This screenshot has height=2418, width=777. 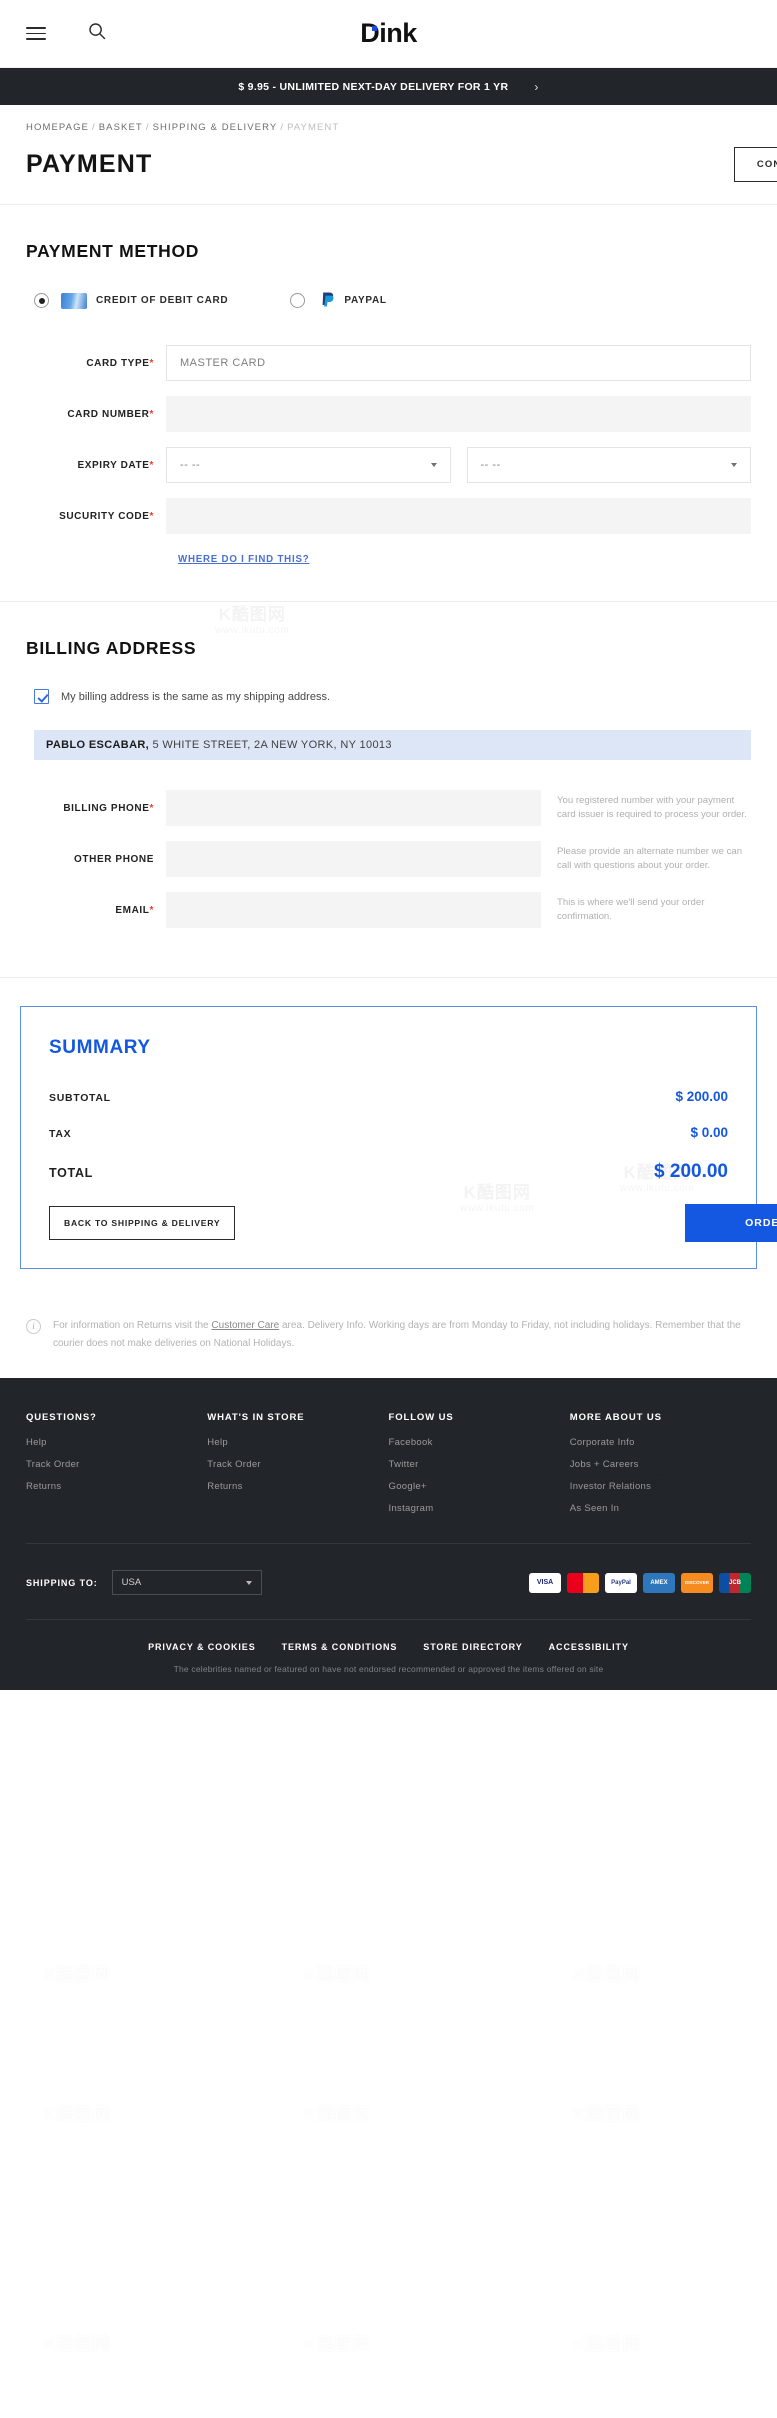 What do you see at coordinates (731, 1223) in the screenshot?
I see `order-button: ORDER` at bounding box center [731, 1223].